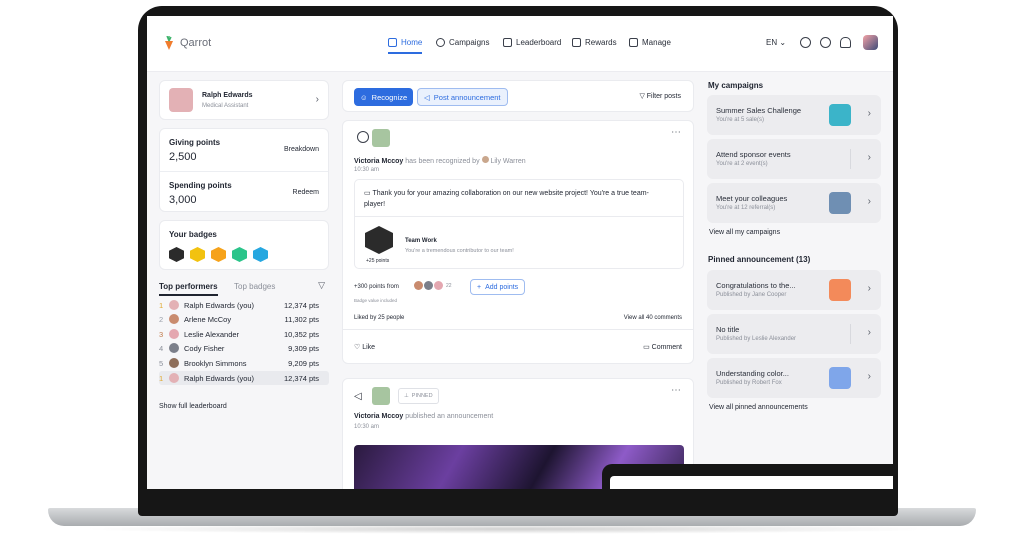 Image resolution: width=1024 pixels, height=548 pixels. Describe the element at coordinates (507, 161) in the screenshot. I see `post-recognizer: Lily Warren` at that location.